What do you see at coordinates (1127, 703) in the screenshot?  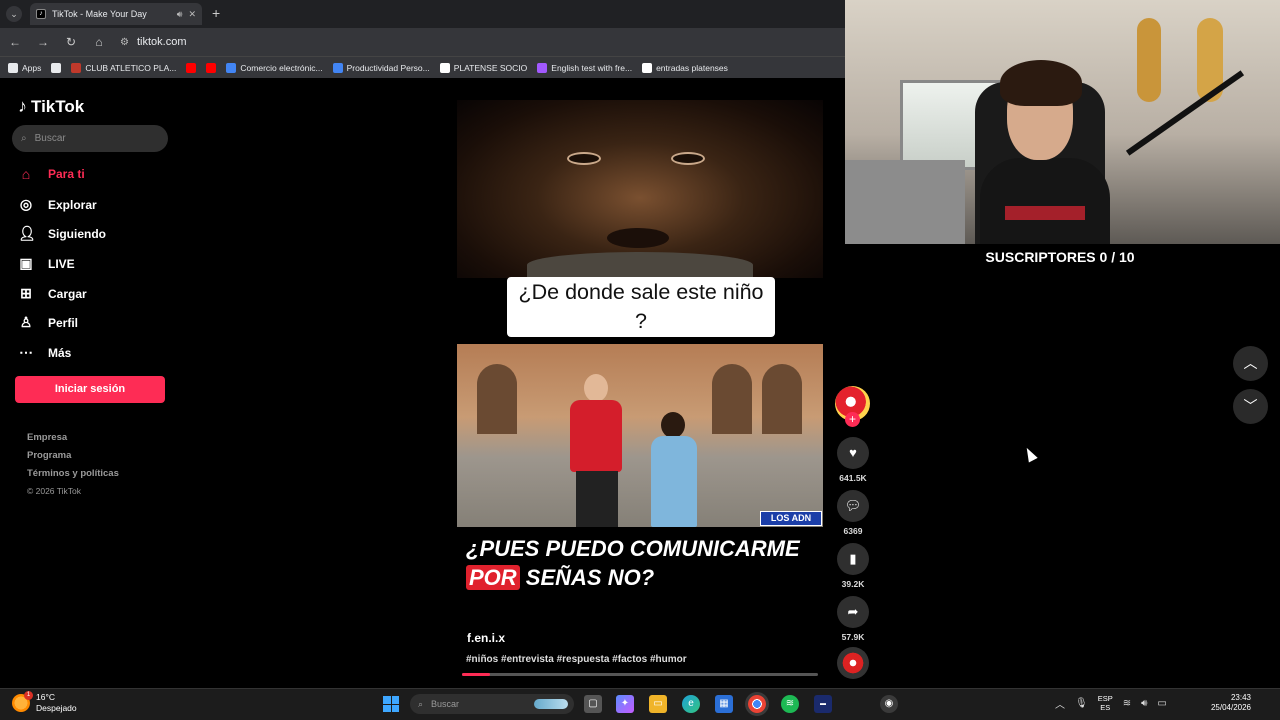 I see `wifi-icon: ≋` at bounding box center [1127, 703].